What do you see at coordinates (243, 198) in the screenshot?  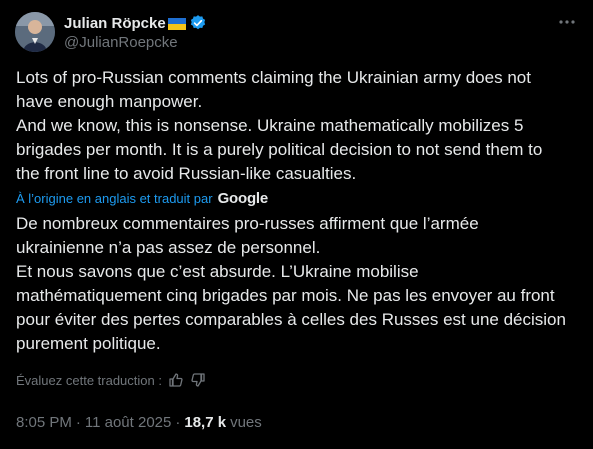 I see `google-logo: Google` at bounding box center [243, 198].